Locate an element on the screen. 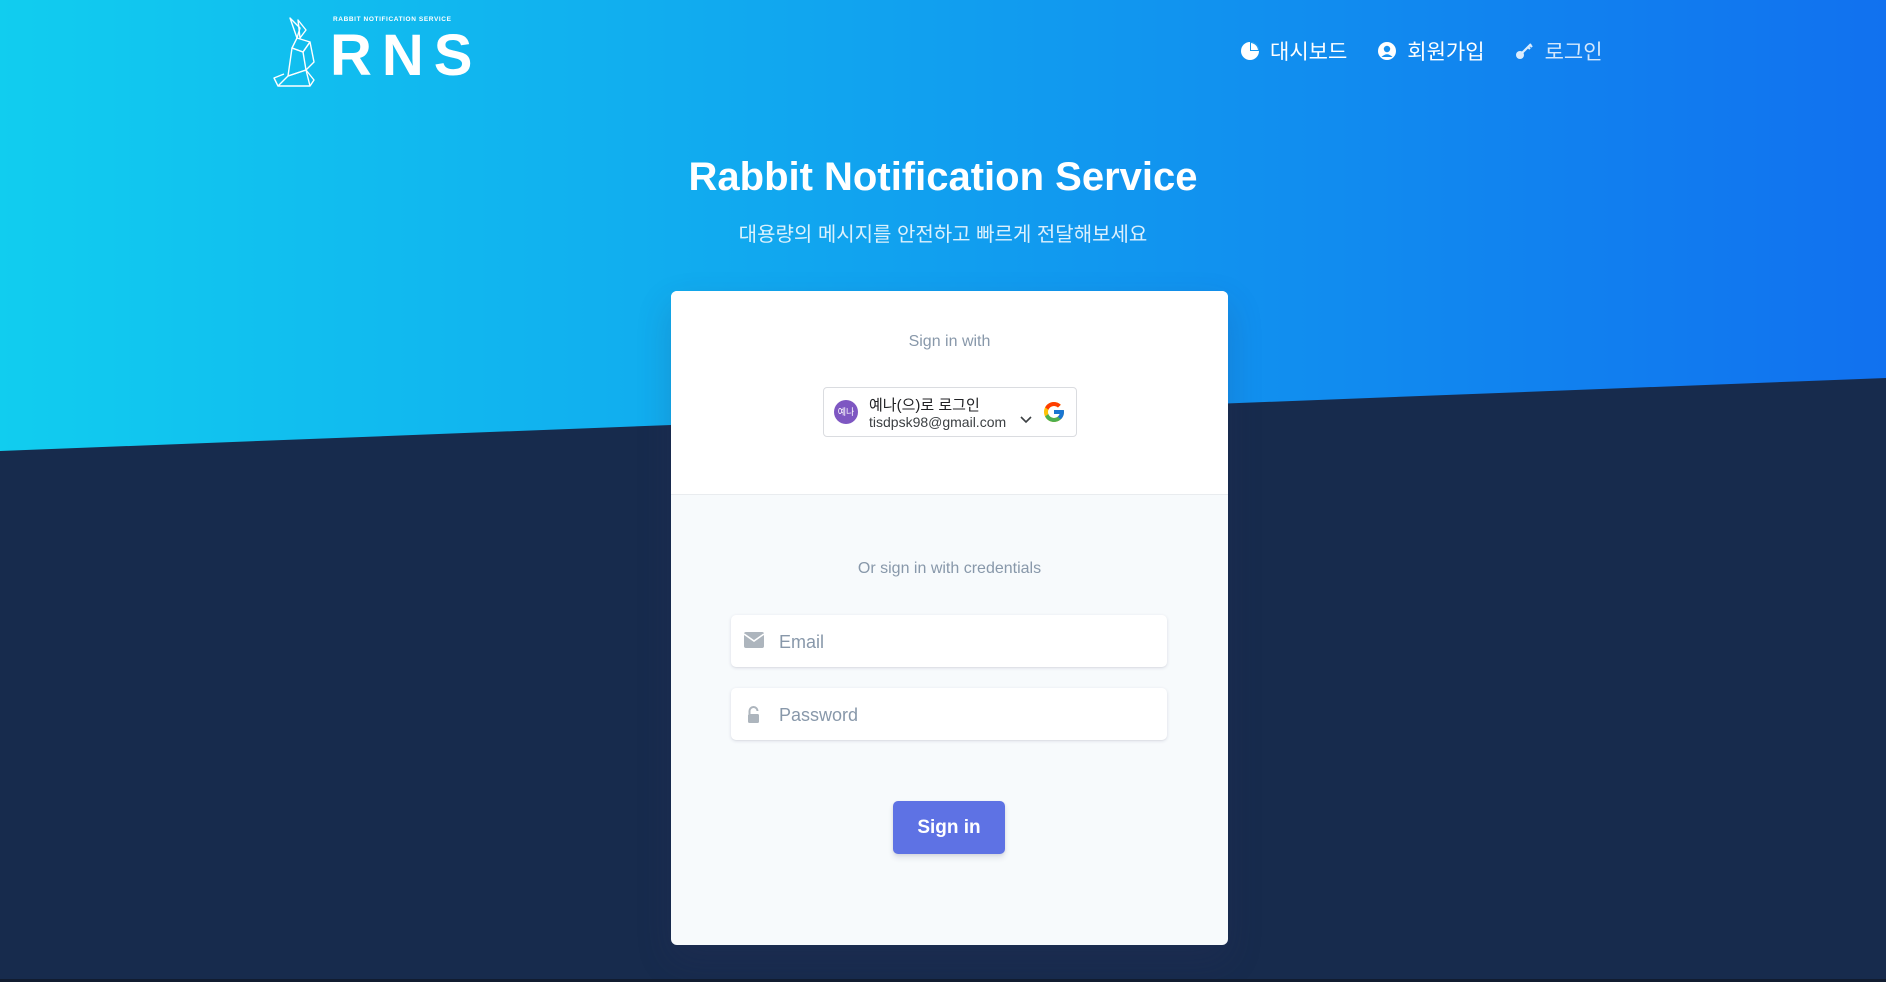 The height and width of the screenshot is (982, 1886). google-icon is located at coordinates (1054, 412).